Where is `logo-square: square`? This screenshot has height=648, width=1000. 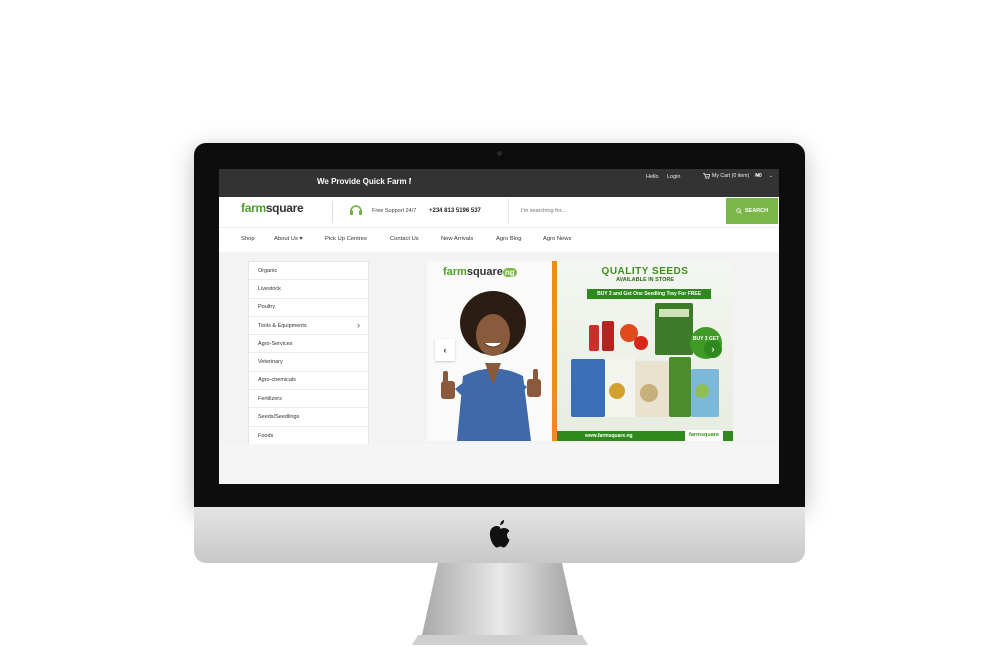
logo-square: square is located at coordinates (284, 208).